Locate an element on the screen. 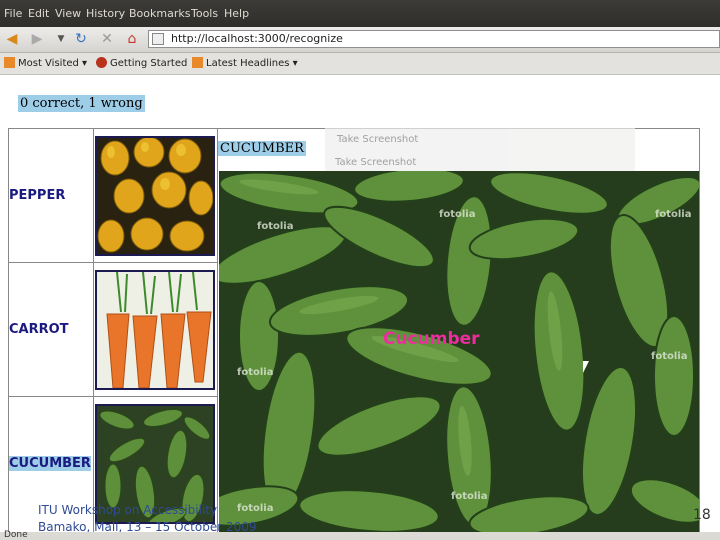  row-label-pepper: PEPPER is located at coordinates (37, 195).